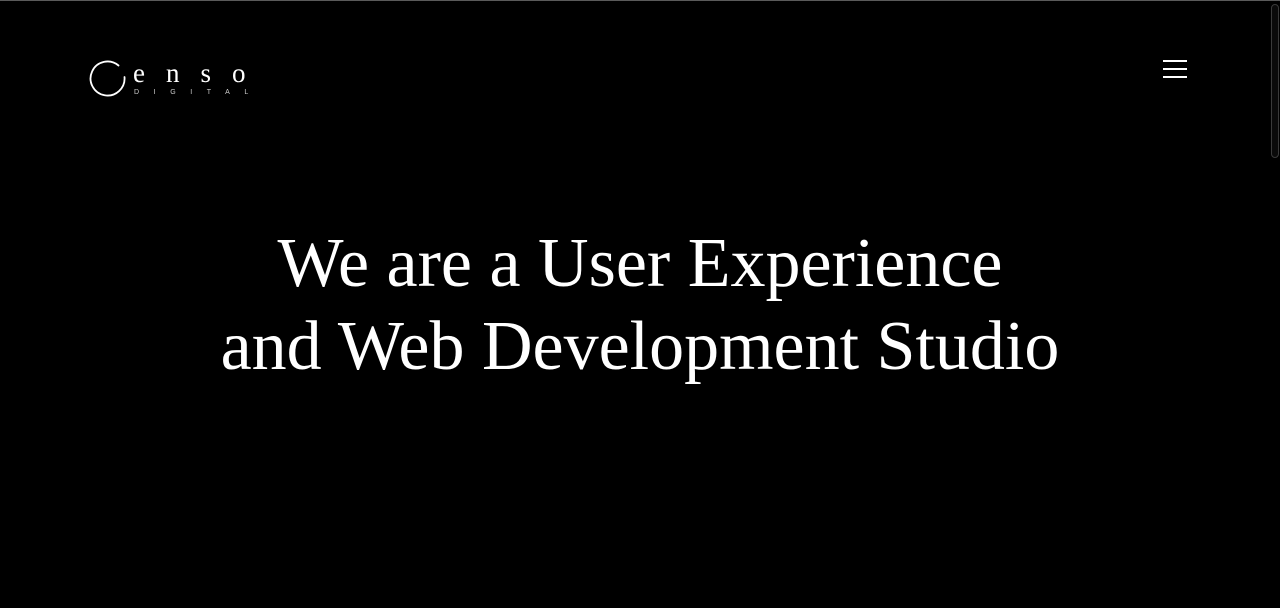  Describe the element at coordinates (107, 78) in the screenshot. I see `enso-circle-icon` at that location.